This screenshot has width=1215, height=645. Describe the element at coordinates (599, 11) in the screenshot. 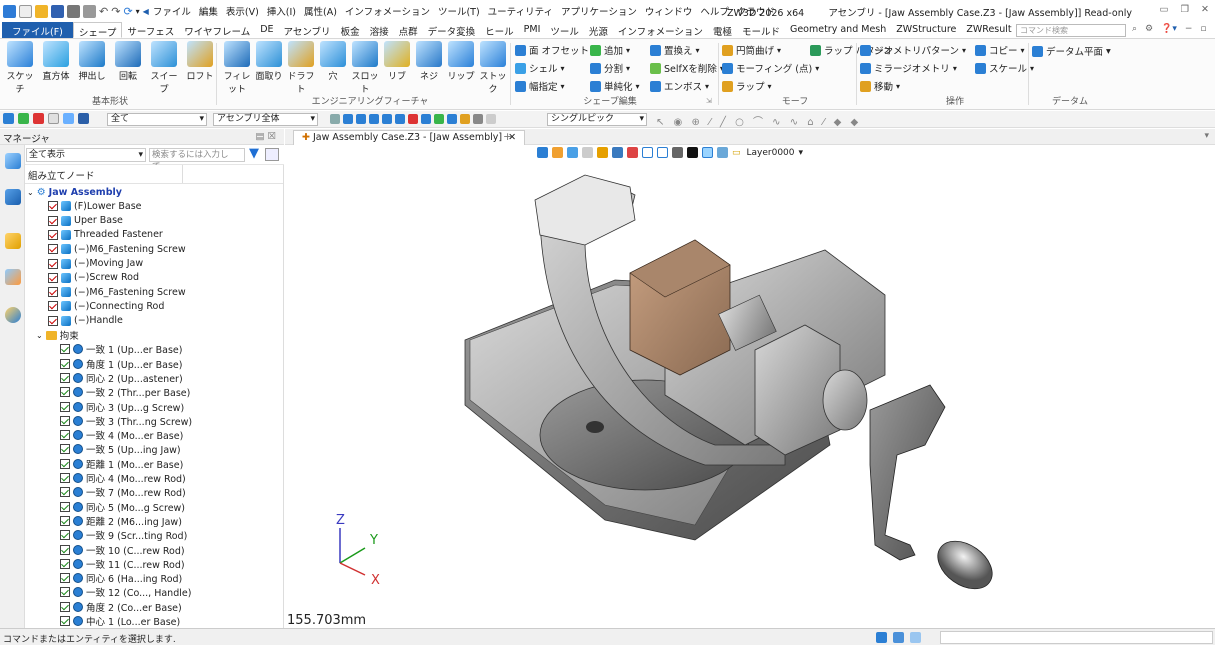

I see `menu-item: アプリケーション` at that location.